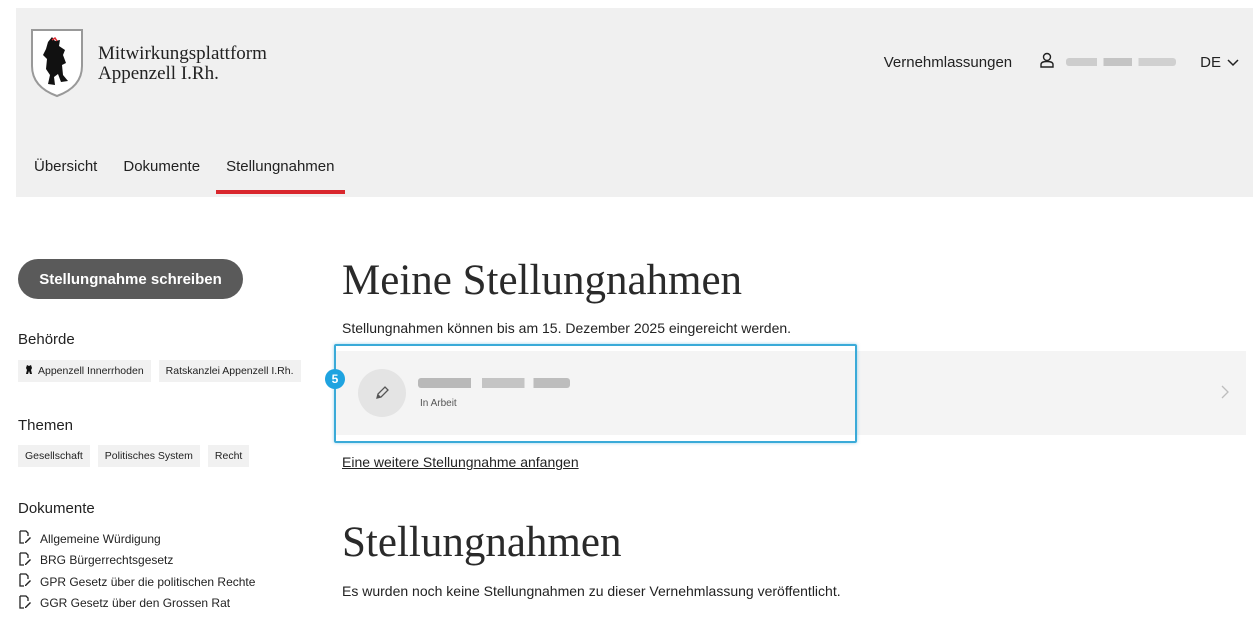  I want to click on brand-line1: Mitwirkungsplattform, so click(182, 53).